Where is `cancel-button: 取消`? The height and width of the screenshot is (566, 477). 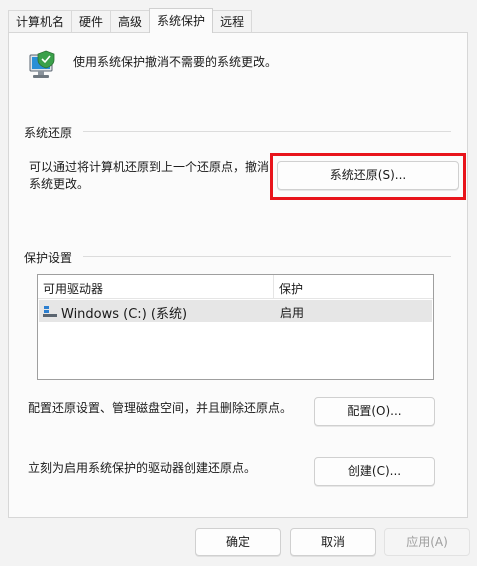
cancel-button: 取消 is located at coordinates (333, 542).